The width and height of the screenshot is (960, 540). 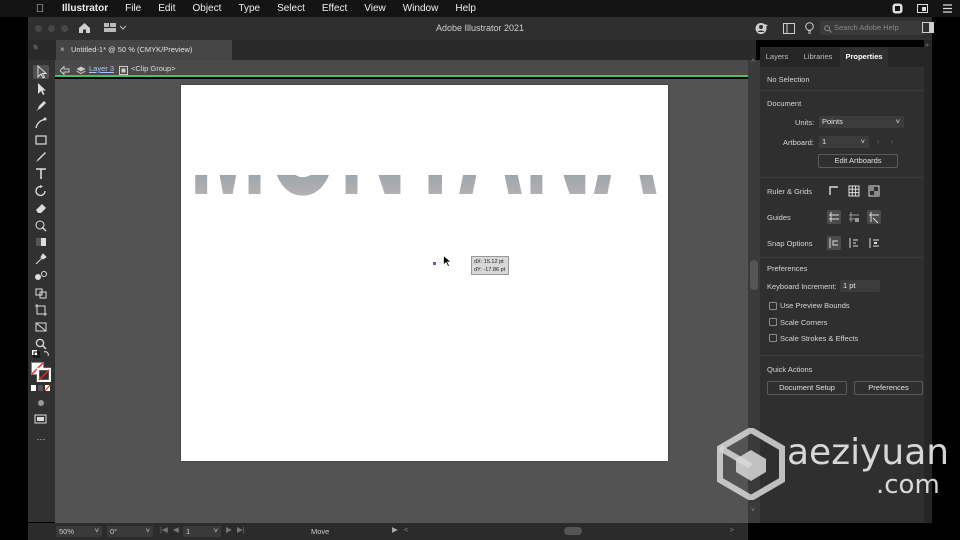 I want to click on menu-help: Help, so click(x=465, y=8).